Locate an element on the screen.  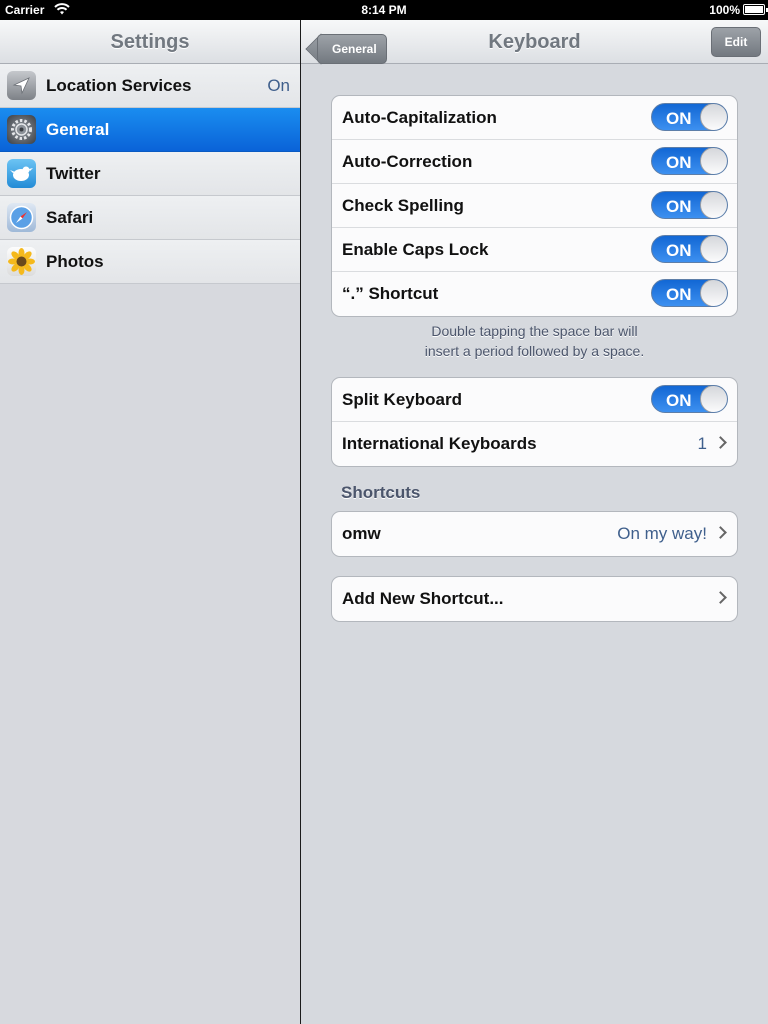
enable-caps-lock-toggle: ON is located at coordinates (689, 249).